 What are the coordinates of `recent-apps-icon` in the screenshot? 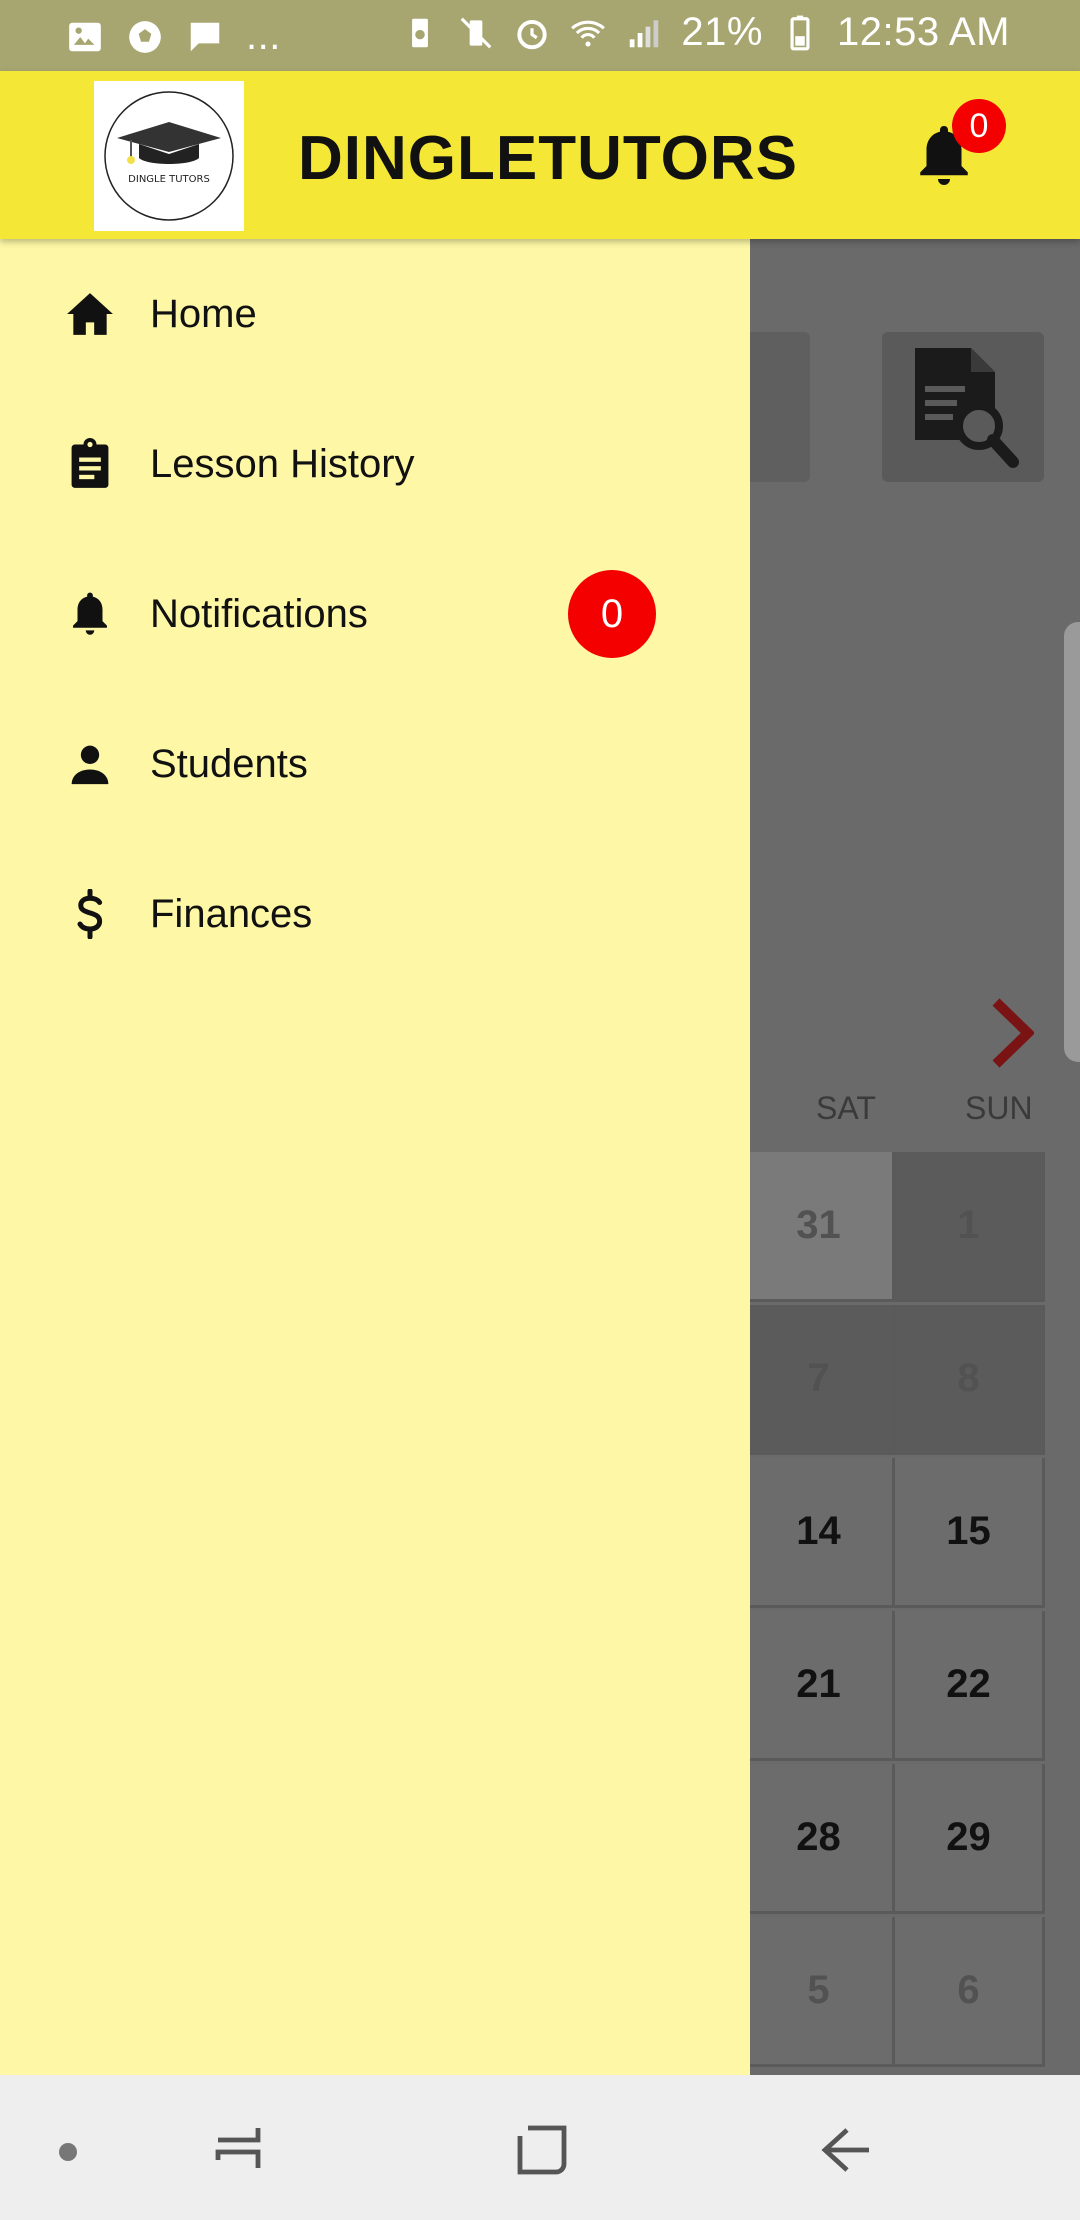 It's located at (240, 2150).